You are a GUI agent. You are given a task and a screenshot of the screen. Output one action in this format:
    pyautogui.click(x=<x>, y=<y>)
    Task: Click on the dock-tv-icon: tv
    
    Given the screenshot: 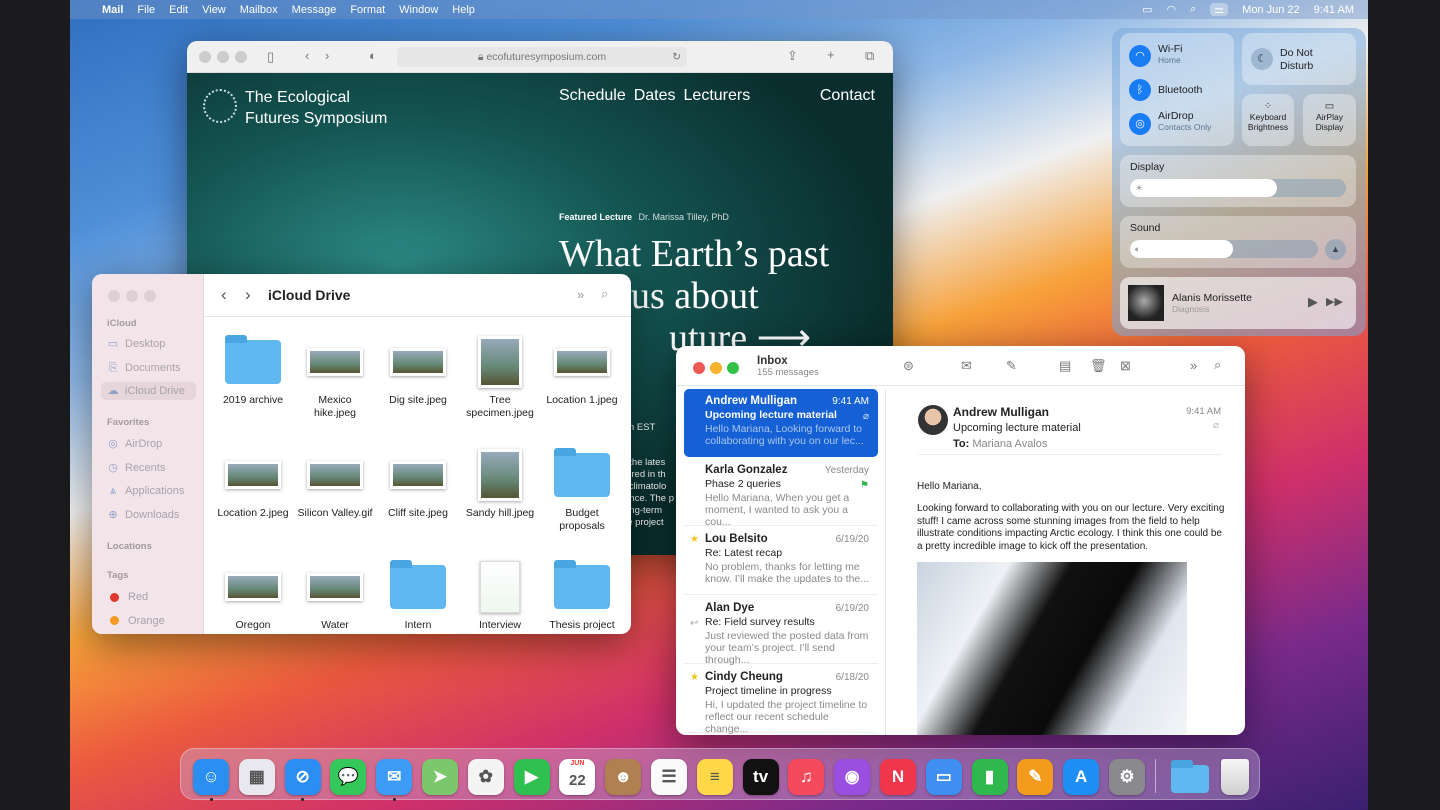 What is the action you would take?
    pyautogui.click(x=760, y=777)
    